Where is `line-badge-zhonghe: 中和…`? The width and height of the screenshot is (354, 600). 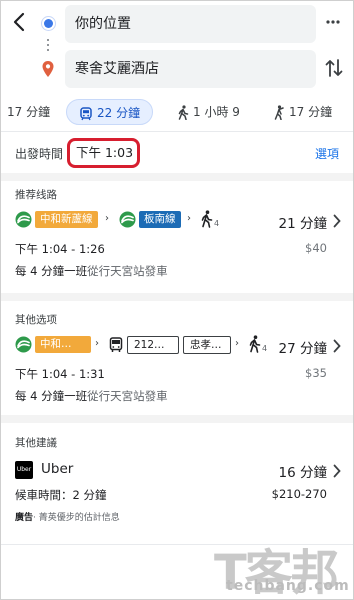 line-badge-zhonghe: 中和… is located at coordinates (63, 344).